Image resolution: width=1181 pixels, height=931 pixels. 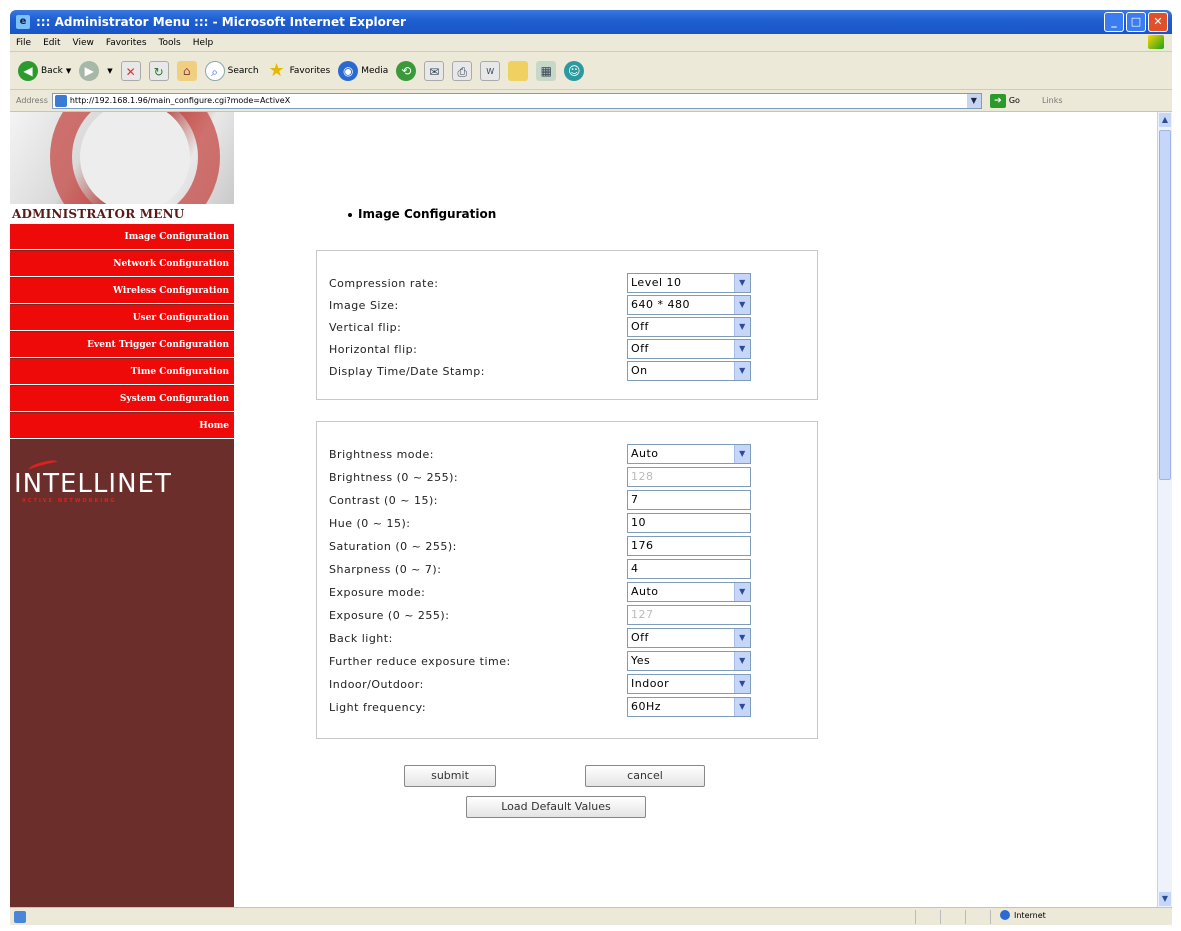 What do you see at coordinates (689, 500) in the screenshot?
I see `contrast-input: 7` at bounding box center [689, 500].